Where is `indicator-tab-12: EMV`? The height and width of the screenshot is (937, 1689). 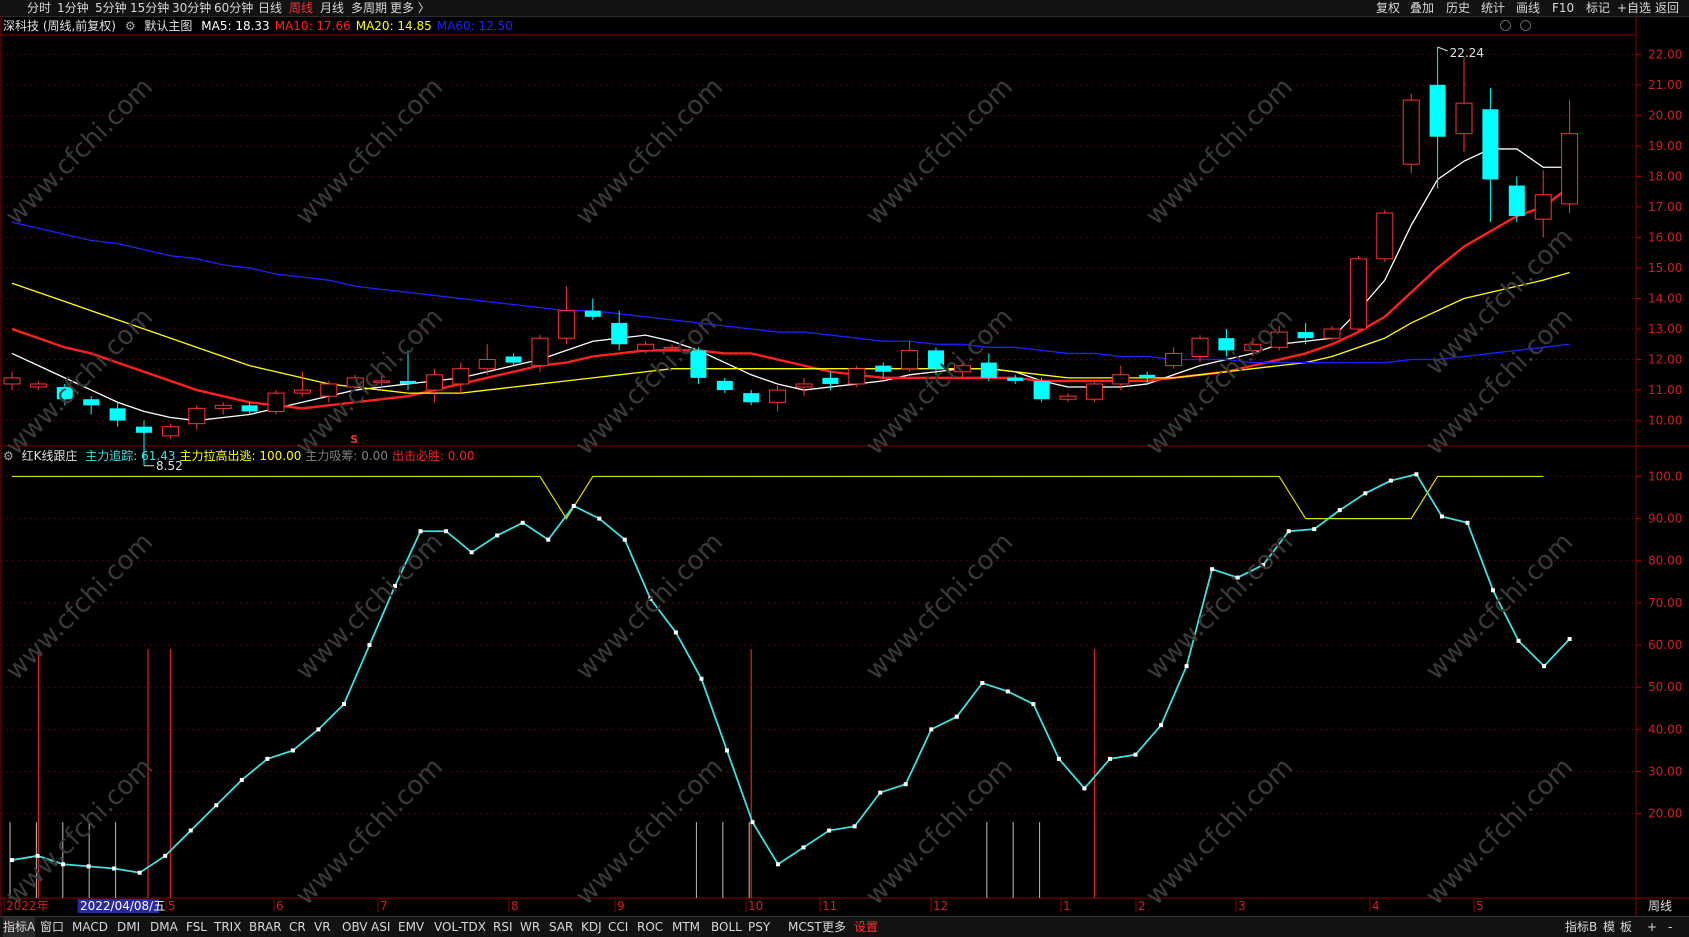 indicator-tab-12: EMV is located at coordinates (411, 927).